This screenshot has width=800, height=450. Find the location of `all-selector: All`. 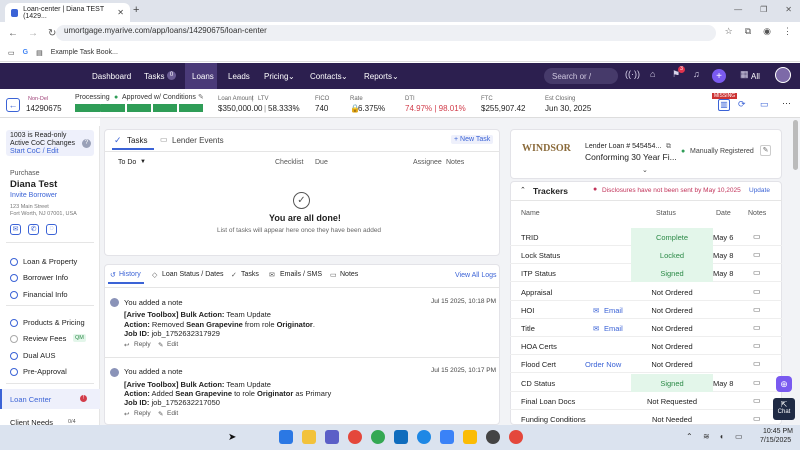

all-selector: All is located at coordinates (755, 76).